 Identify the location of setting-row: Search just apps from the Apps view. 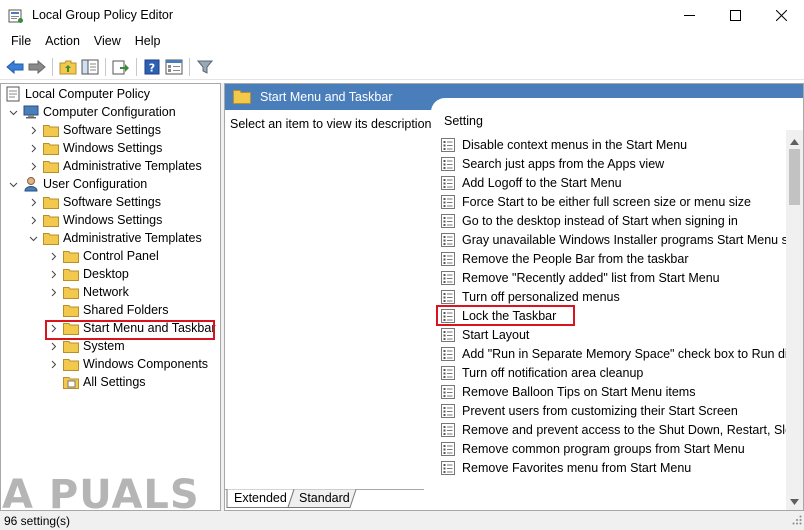
(552, 163).